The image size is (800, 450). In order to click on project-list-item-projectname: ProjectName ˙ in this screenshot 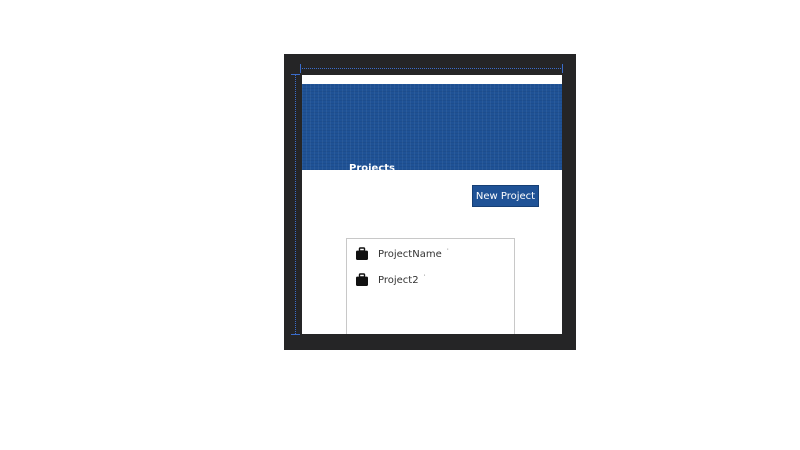, I will do `click(402, 254)`.